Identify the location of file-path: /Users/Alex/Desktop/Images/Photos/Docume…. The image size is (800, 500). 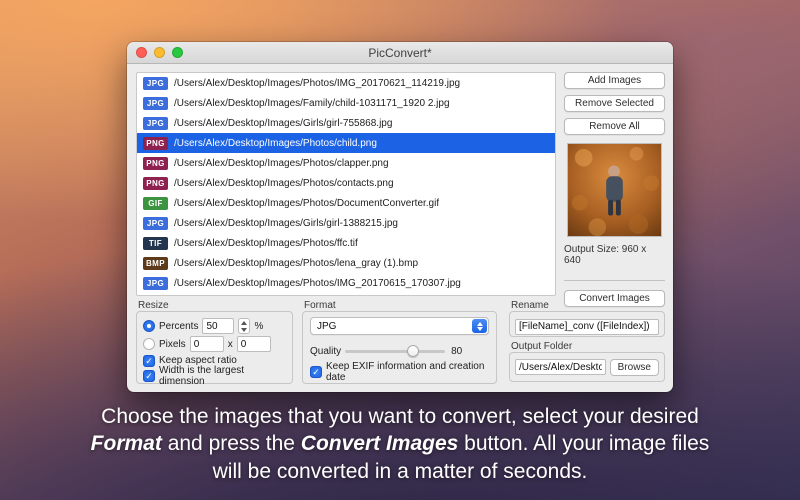
(307, 203).